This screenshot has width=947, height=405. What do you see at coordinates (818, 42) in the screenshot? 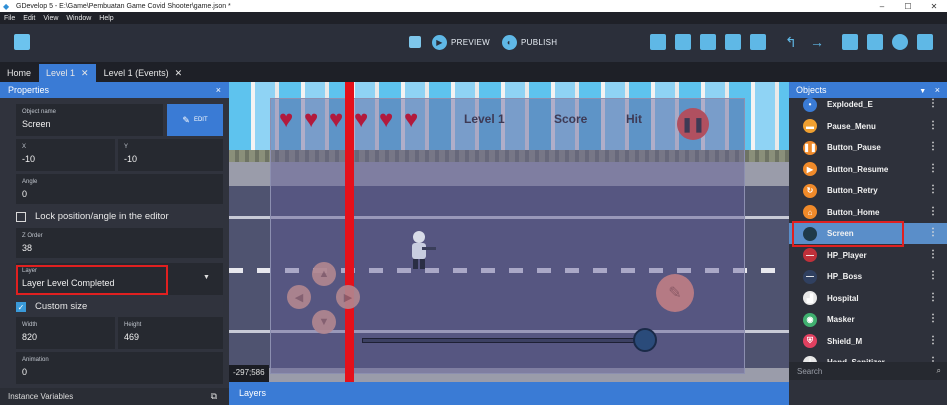
I see `redo-icon: →` at bounding box center [818, 42].